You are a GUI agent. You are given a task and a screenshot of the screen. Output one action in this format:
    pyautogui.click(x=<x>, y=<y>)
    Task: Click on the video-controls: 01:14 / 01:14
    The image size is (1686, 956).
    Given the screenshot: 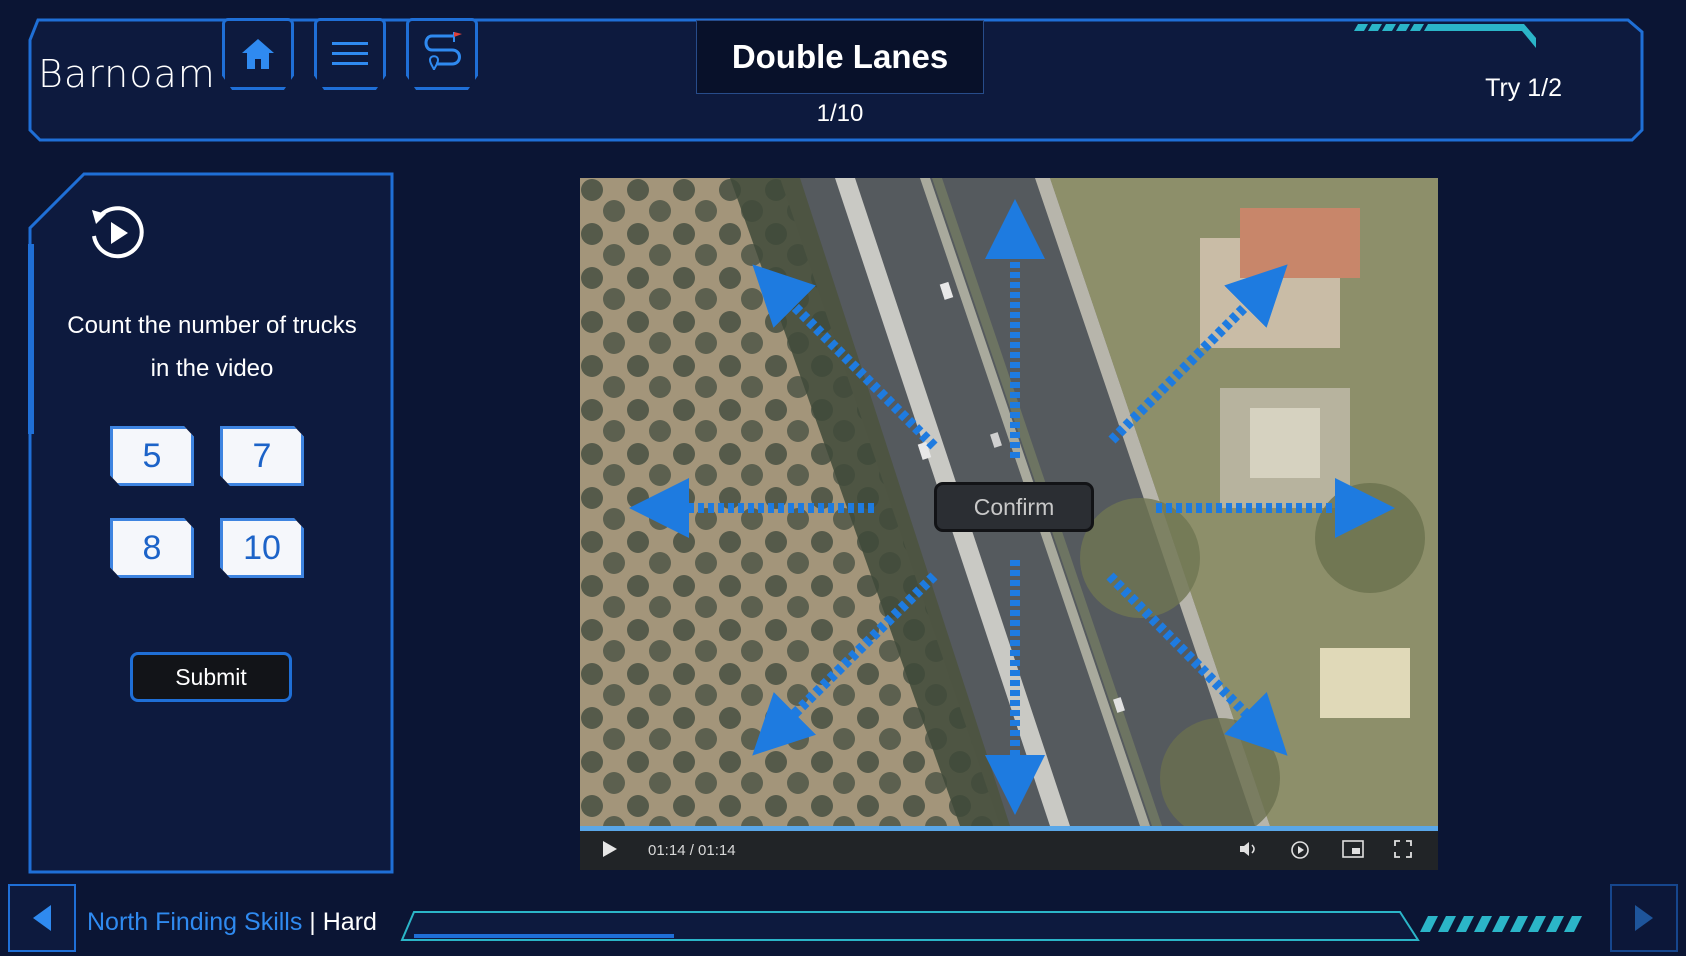 What is the action you would take?
    pyautogui.click(x=1009, y=848)
    